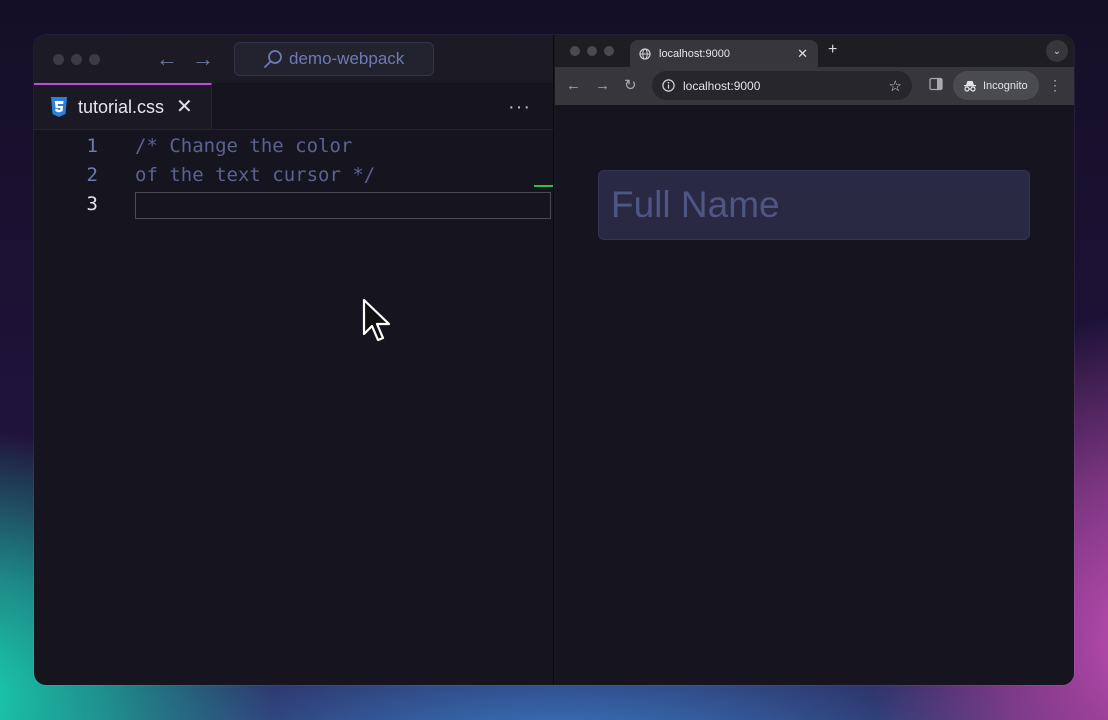  Describe the element at coordinates (895, 86) in the screenshot. I see `star-icon: ☆` at that location.